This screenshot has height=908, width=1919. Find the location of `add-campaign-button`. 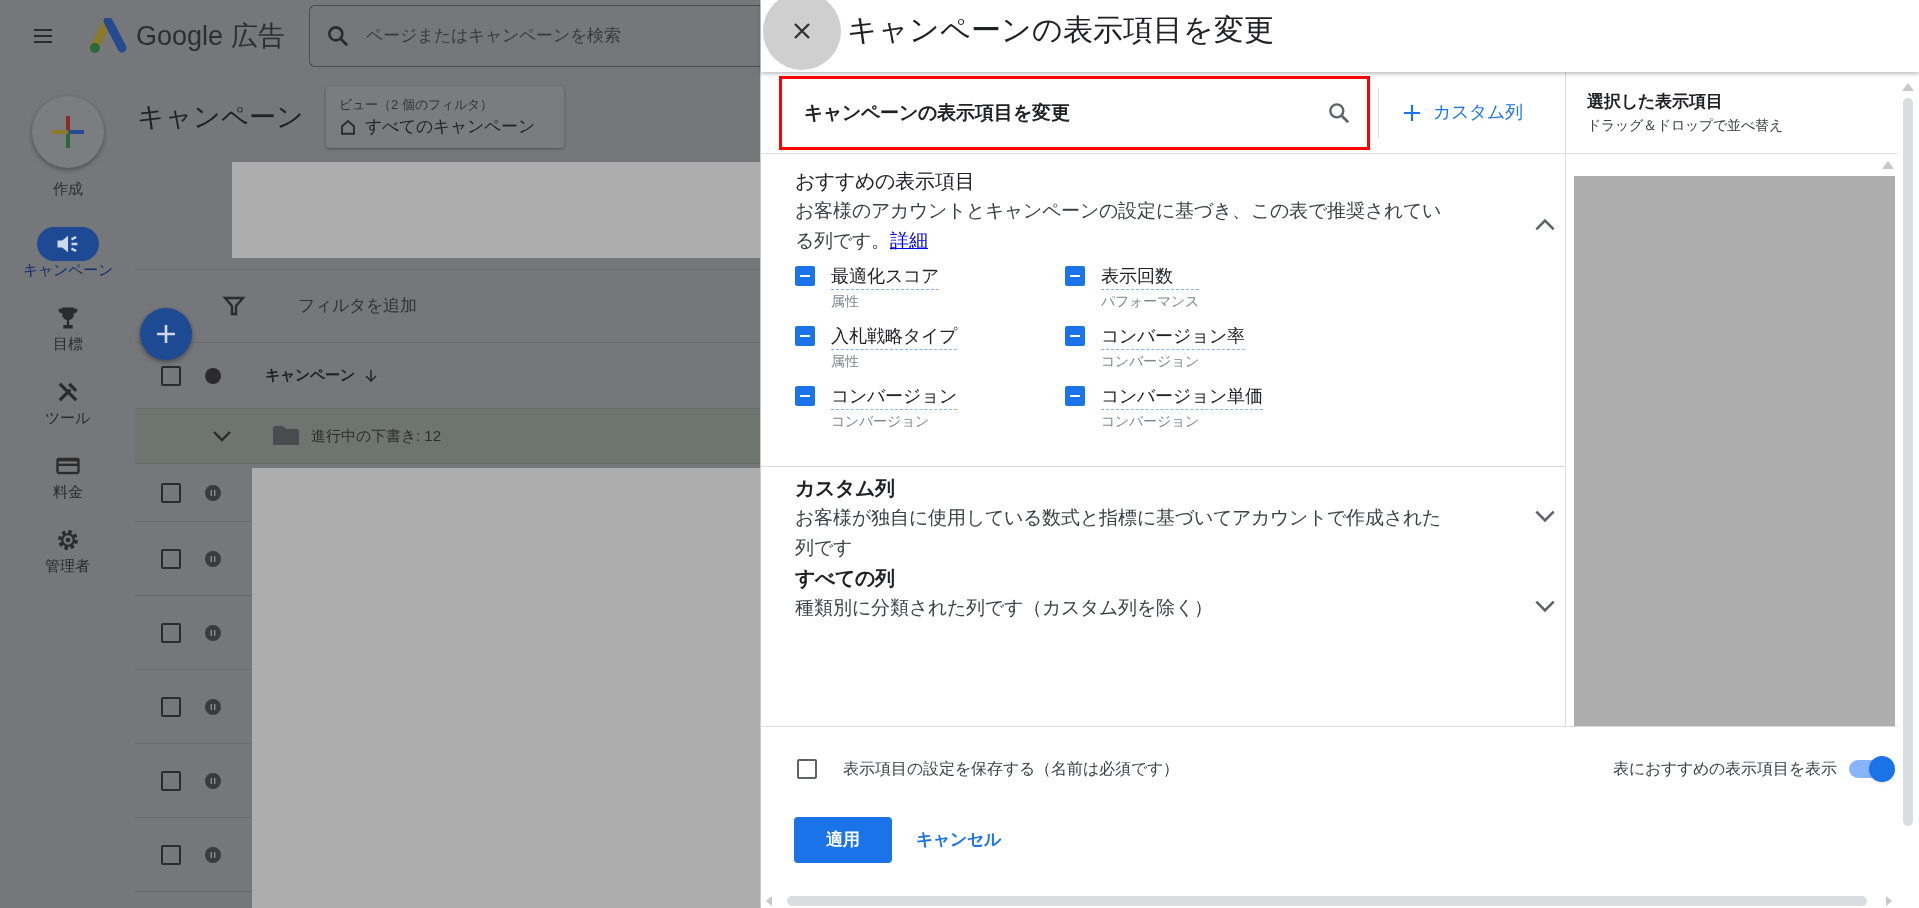

add-campaign-button is located at coordinates (166, 334).